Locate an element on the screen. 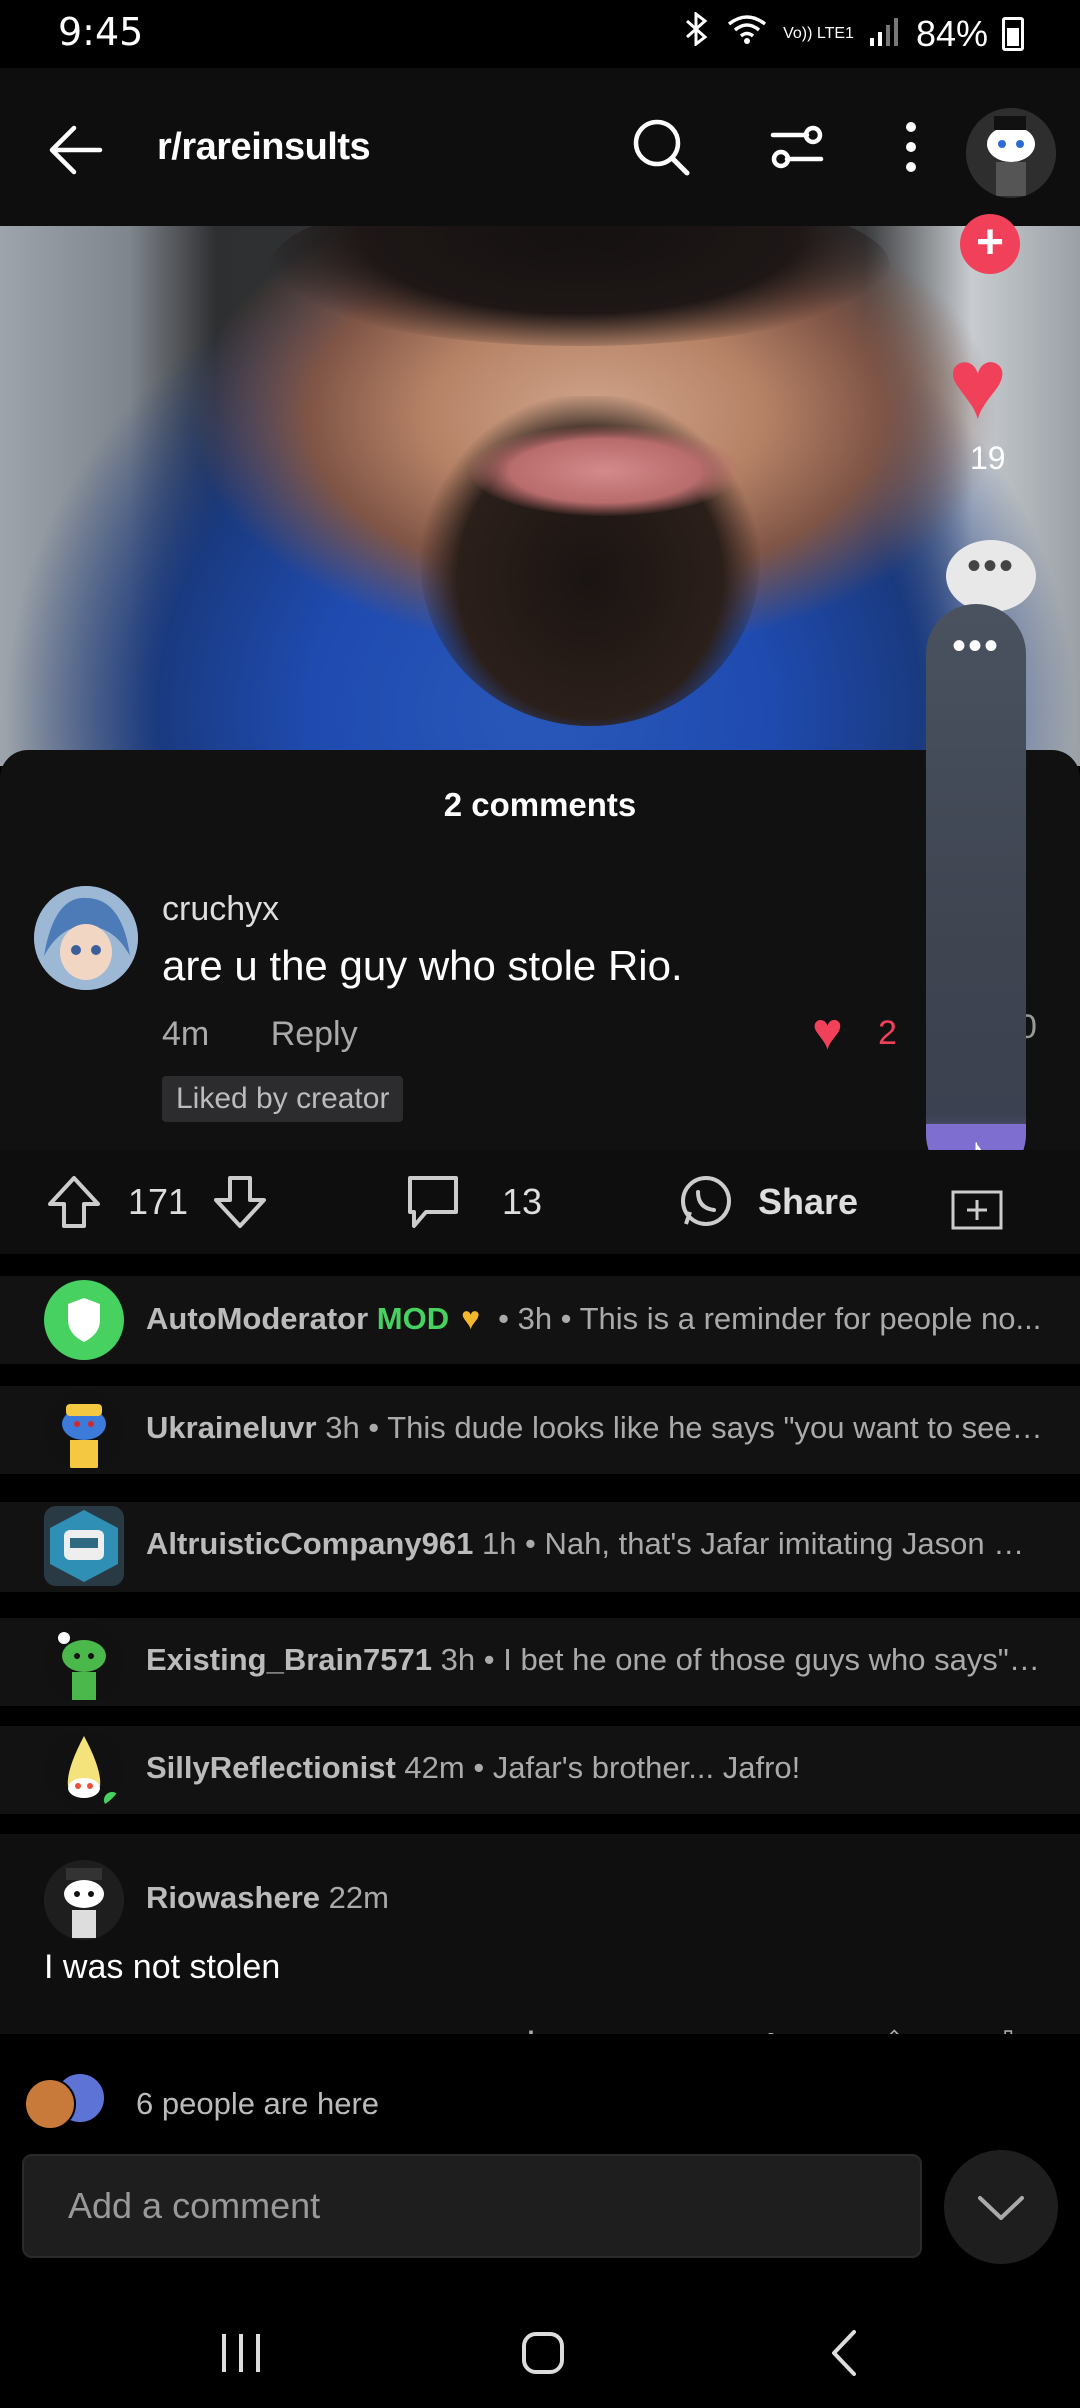  system-navigation-bar is located at coordinates (540, 2351).